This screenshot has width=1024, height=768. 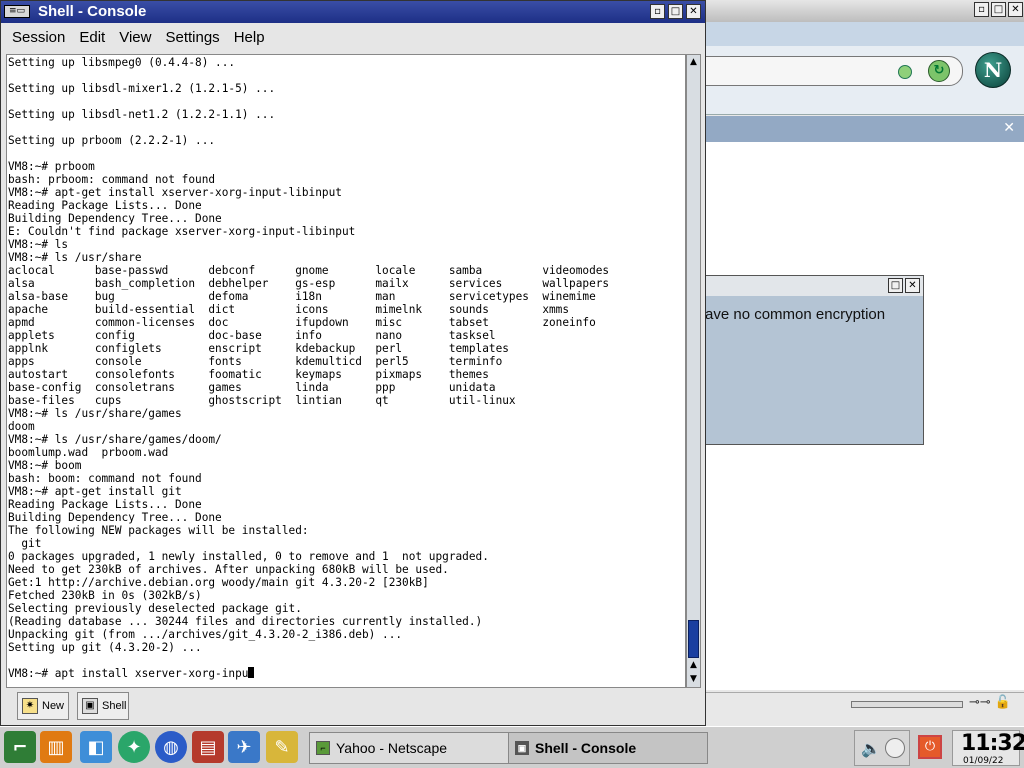 I want to click on terminal-scrollbar: ▲ ▲ ▼, so click(x=693, y=371).